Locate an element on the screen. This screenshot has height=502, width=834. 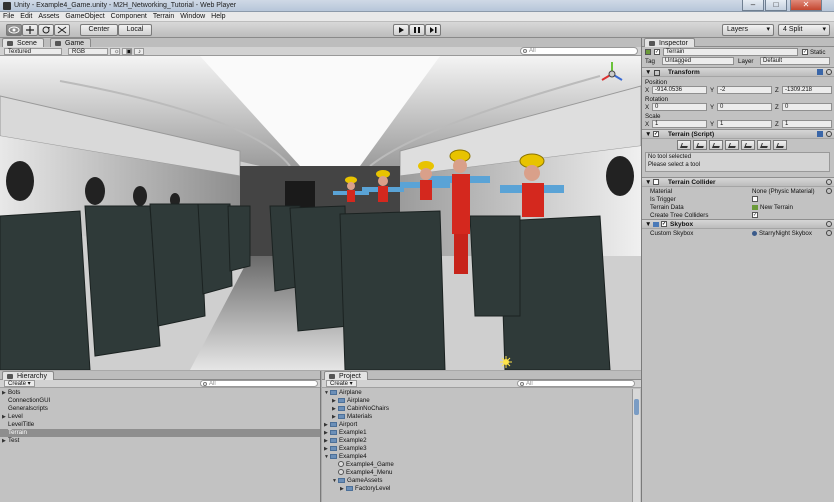
tab-game: Game is located at coordinates (71, 42).